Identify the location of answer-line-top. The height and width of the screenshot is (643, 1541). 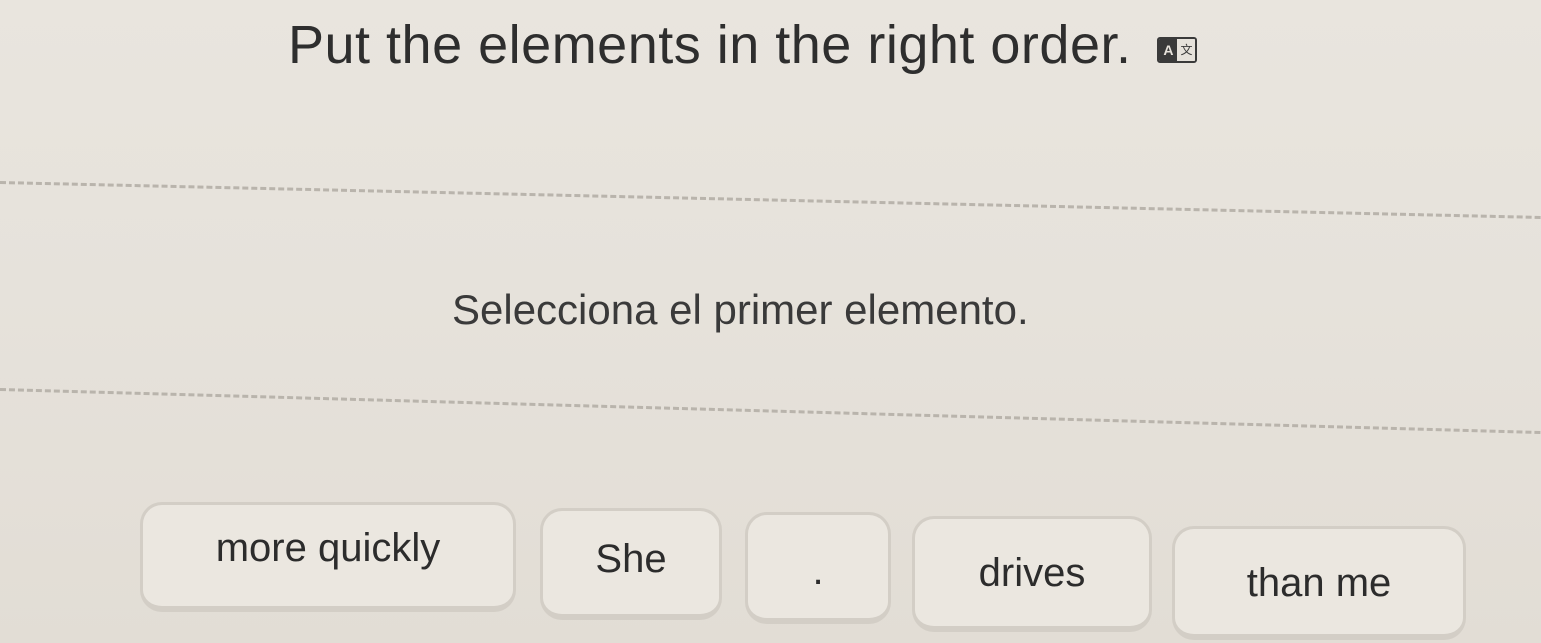
(770, 200).